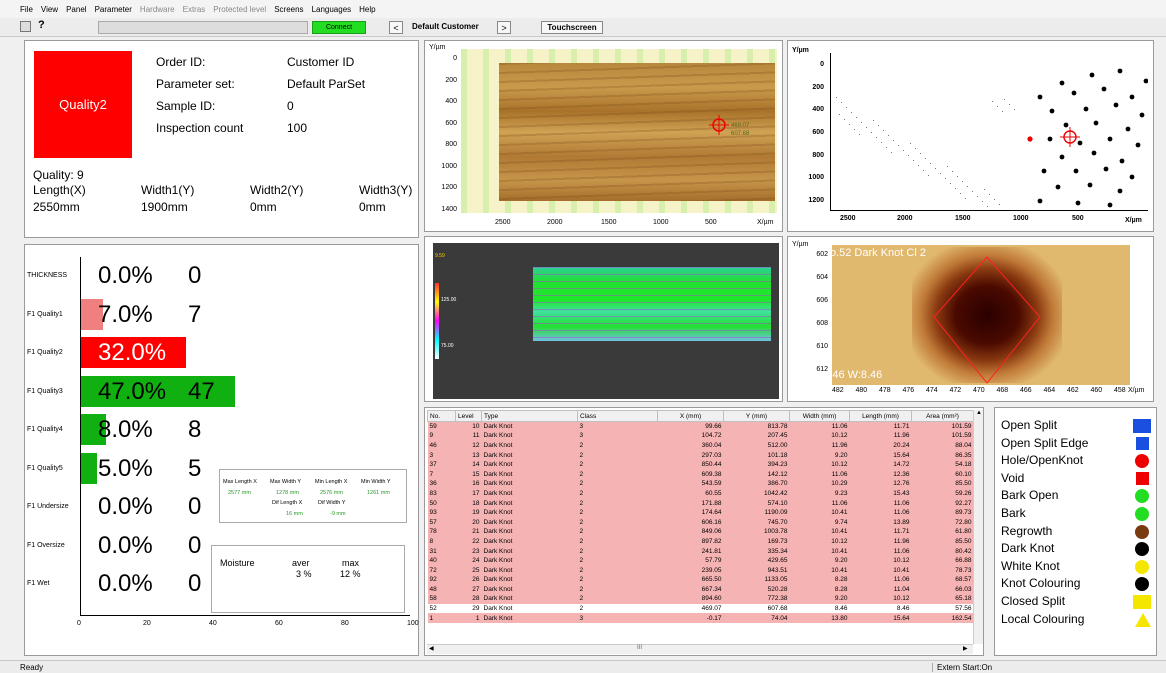  Describe the element at coordinates (942, 570) in the screenshot. I see `table-cell: 78.73` at that location.